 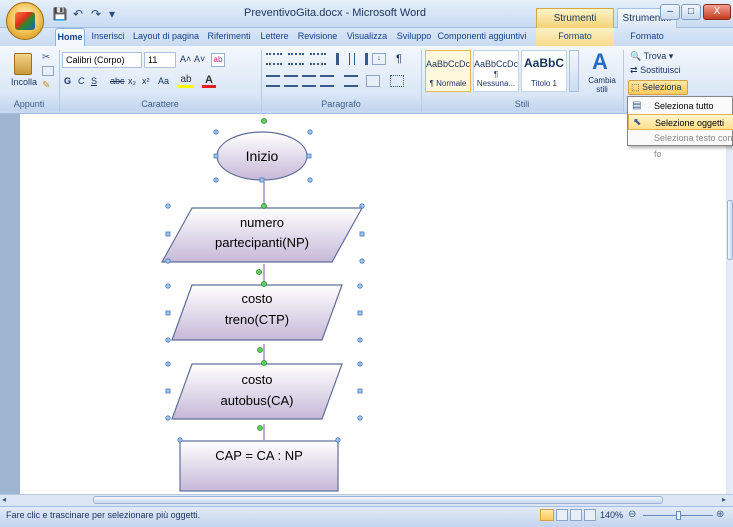 What do you see at coordinates (680, 106) in the screenshot?
I see `menu-item-select-all: ▤ Seleziona tutto` at bounding box center [680, 106].